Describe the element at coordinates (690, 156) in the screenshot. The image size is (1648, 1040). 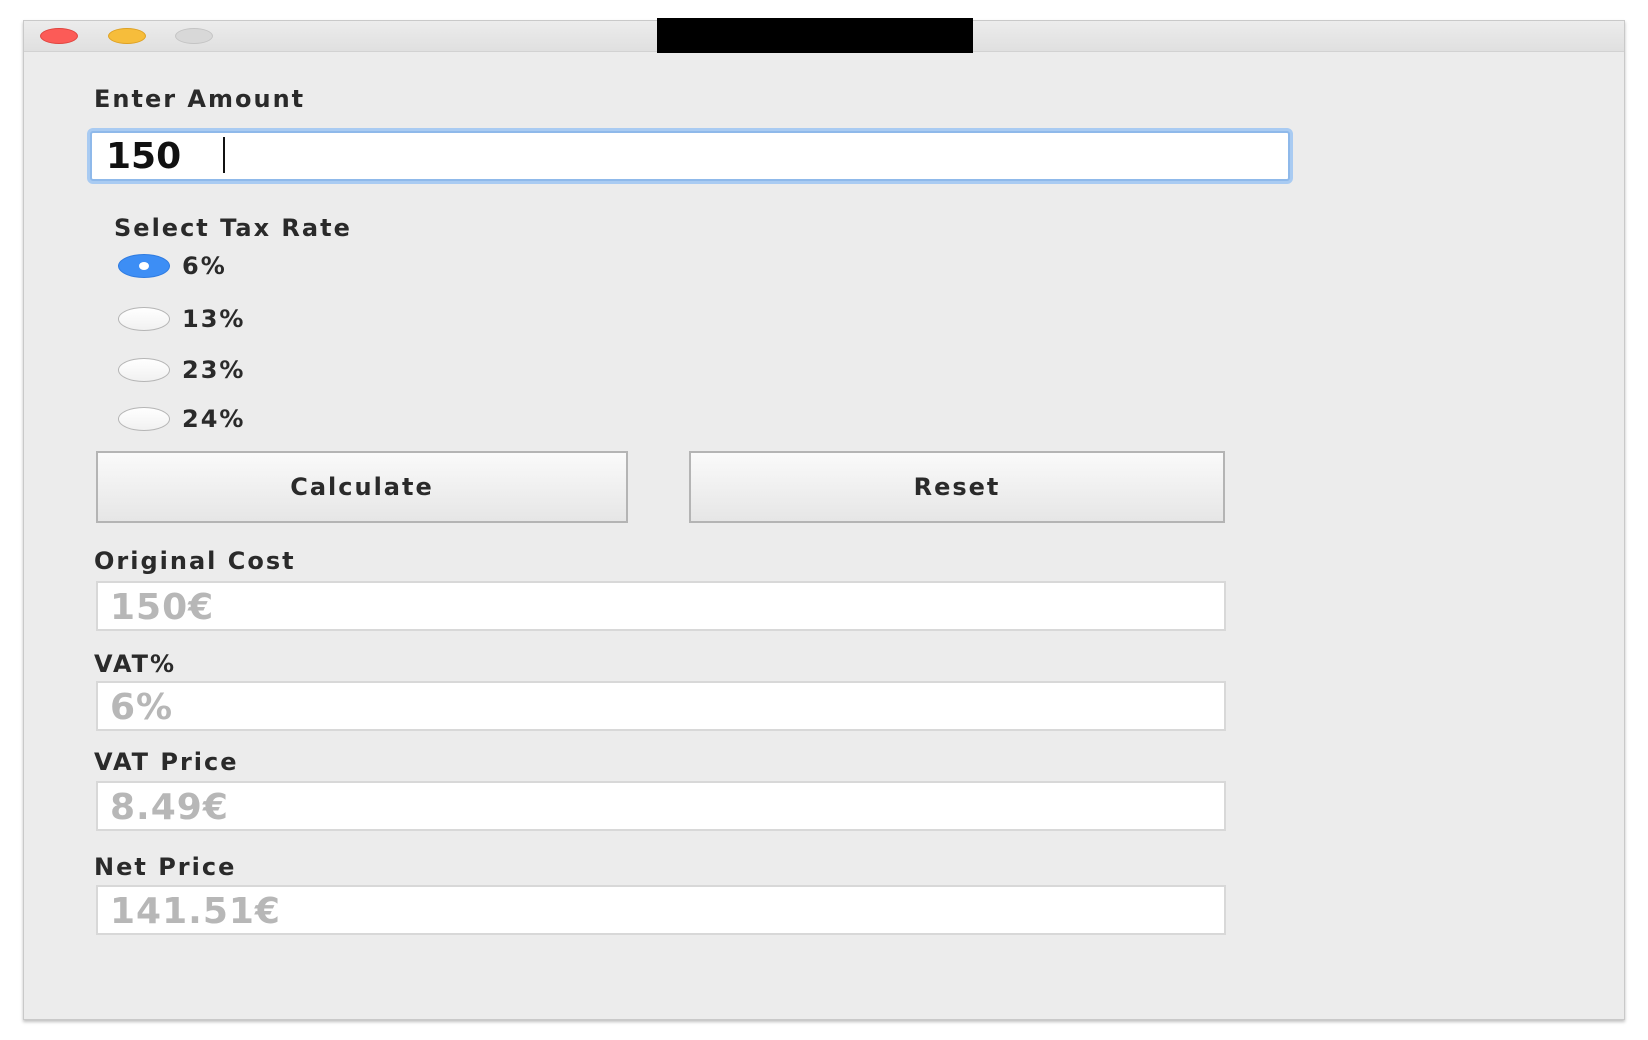
I see `amount-input` at that location.